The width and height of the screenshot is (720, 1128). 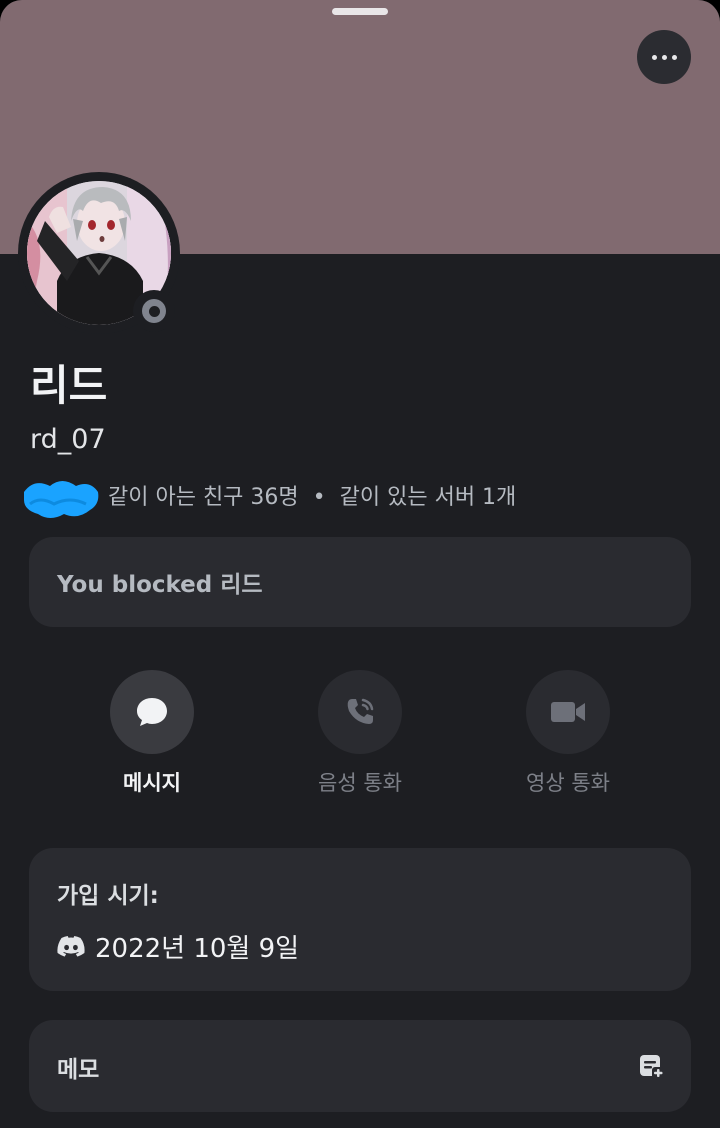 I want to click on video-call-button, so click(x=568, y=712).